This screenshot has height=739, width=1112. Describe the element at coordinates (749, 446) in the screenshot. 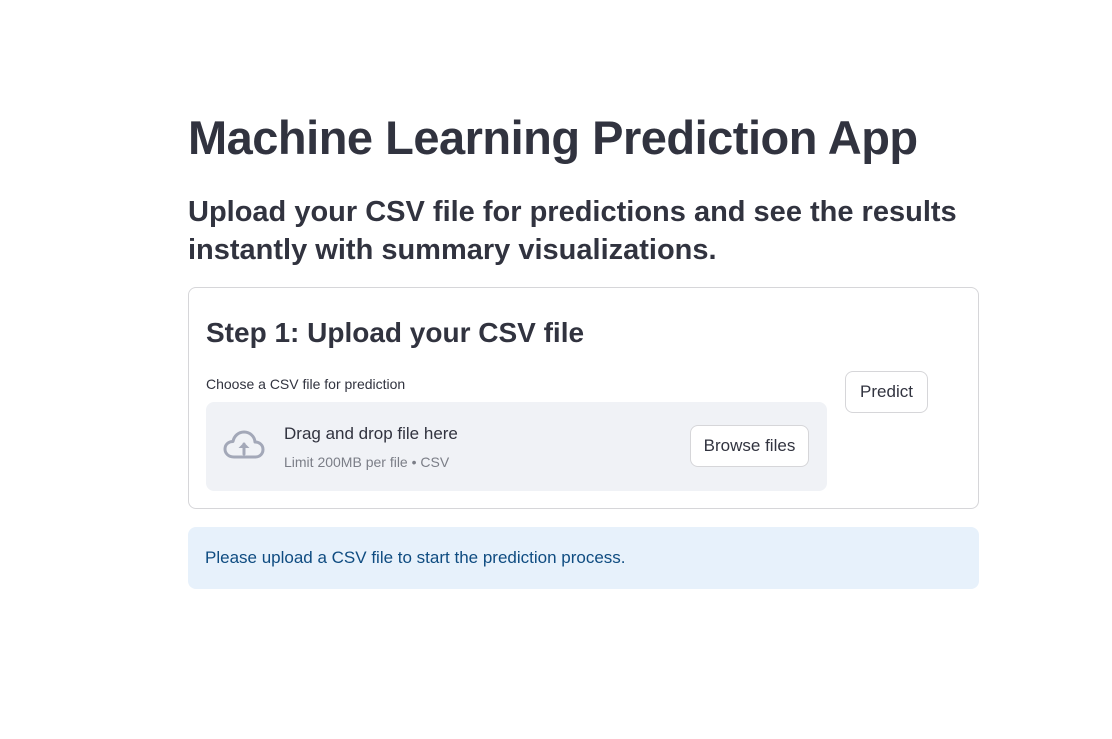

I see `browse-files-button: Browse files` at that location.